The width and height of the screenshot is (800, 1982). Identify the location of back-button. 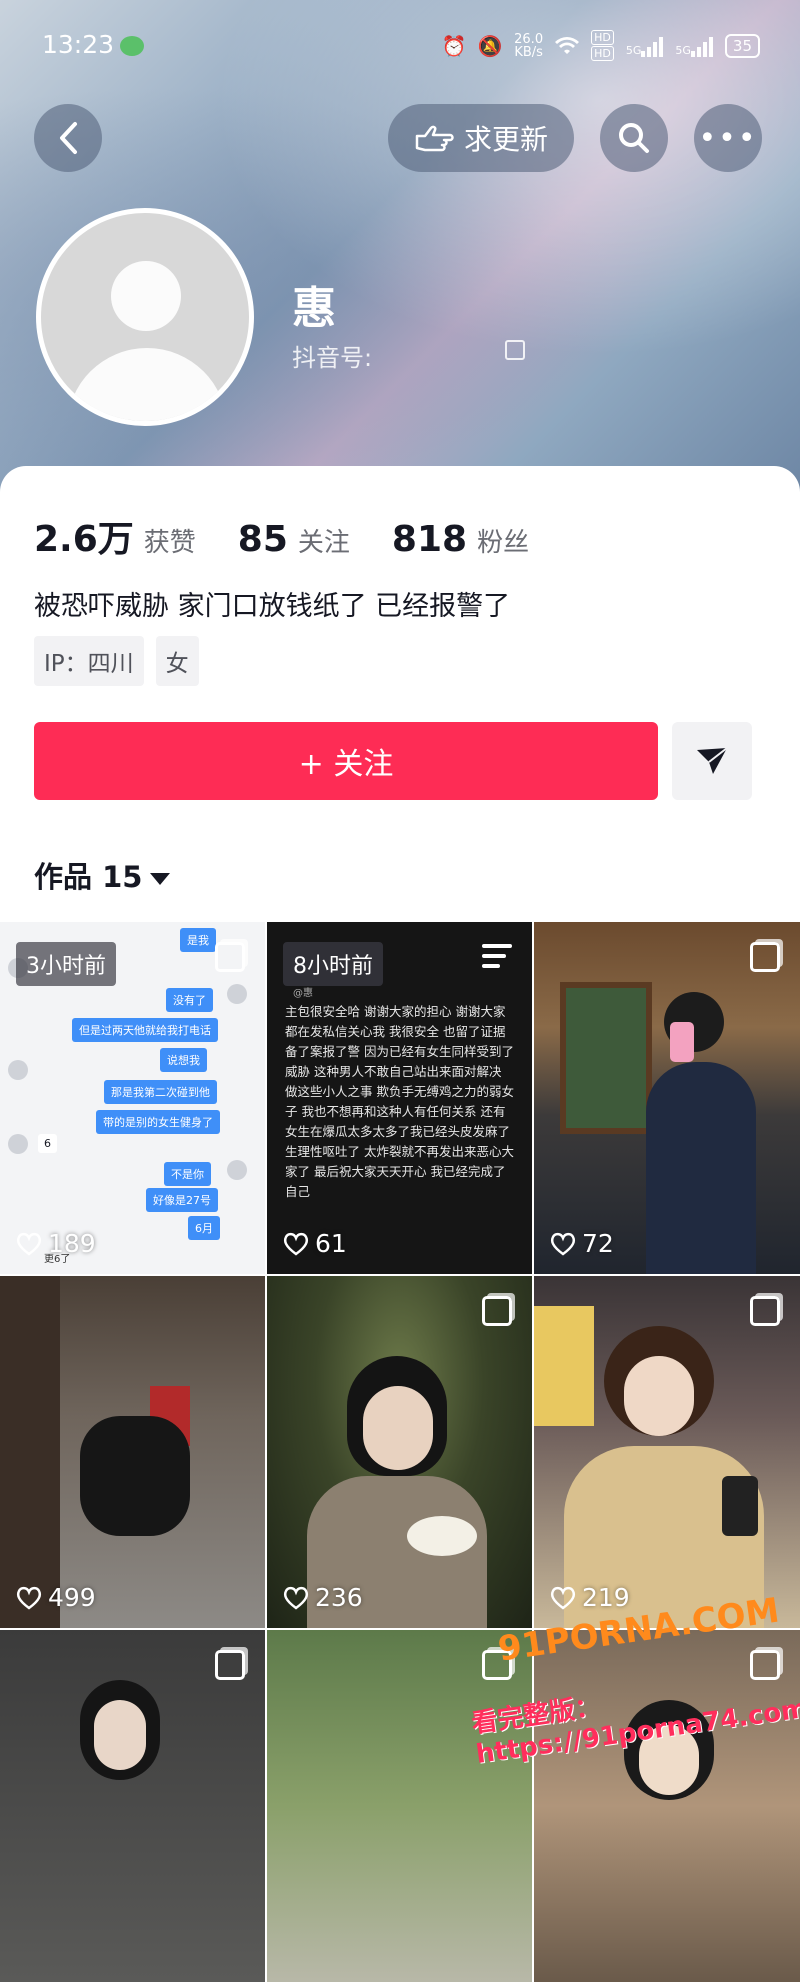
(68, 138).